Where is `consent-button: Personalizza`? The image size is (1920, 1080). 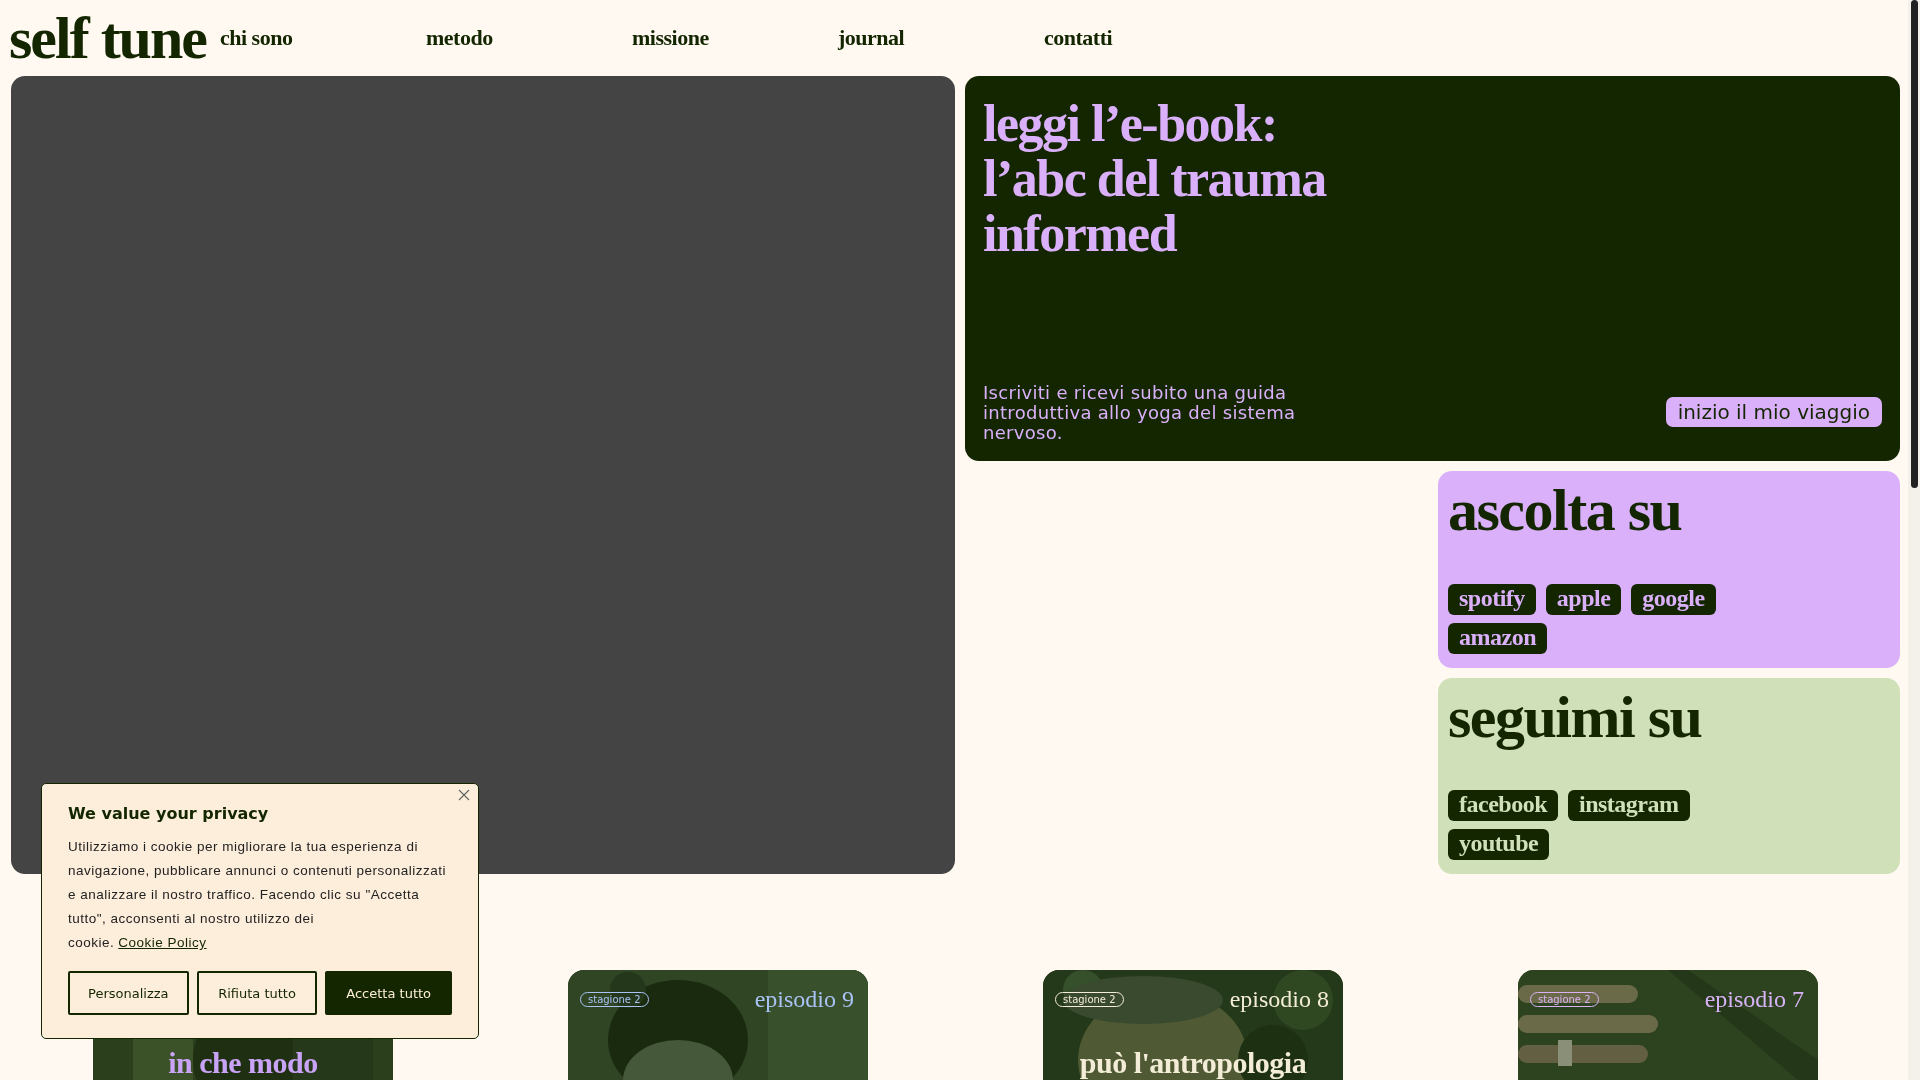
consent-button: Personalizza is located at coordinates (128, 993).